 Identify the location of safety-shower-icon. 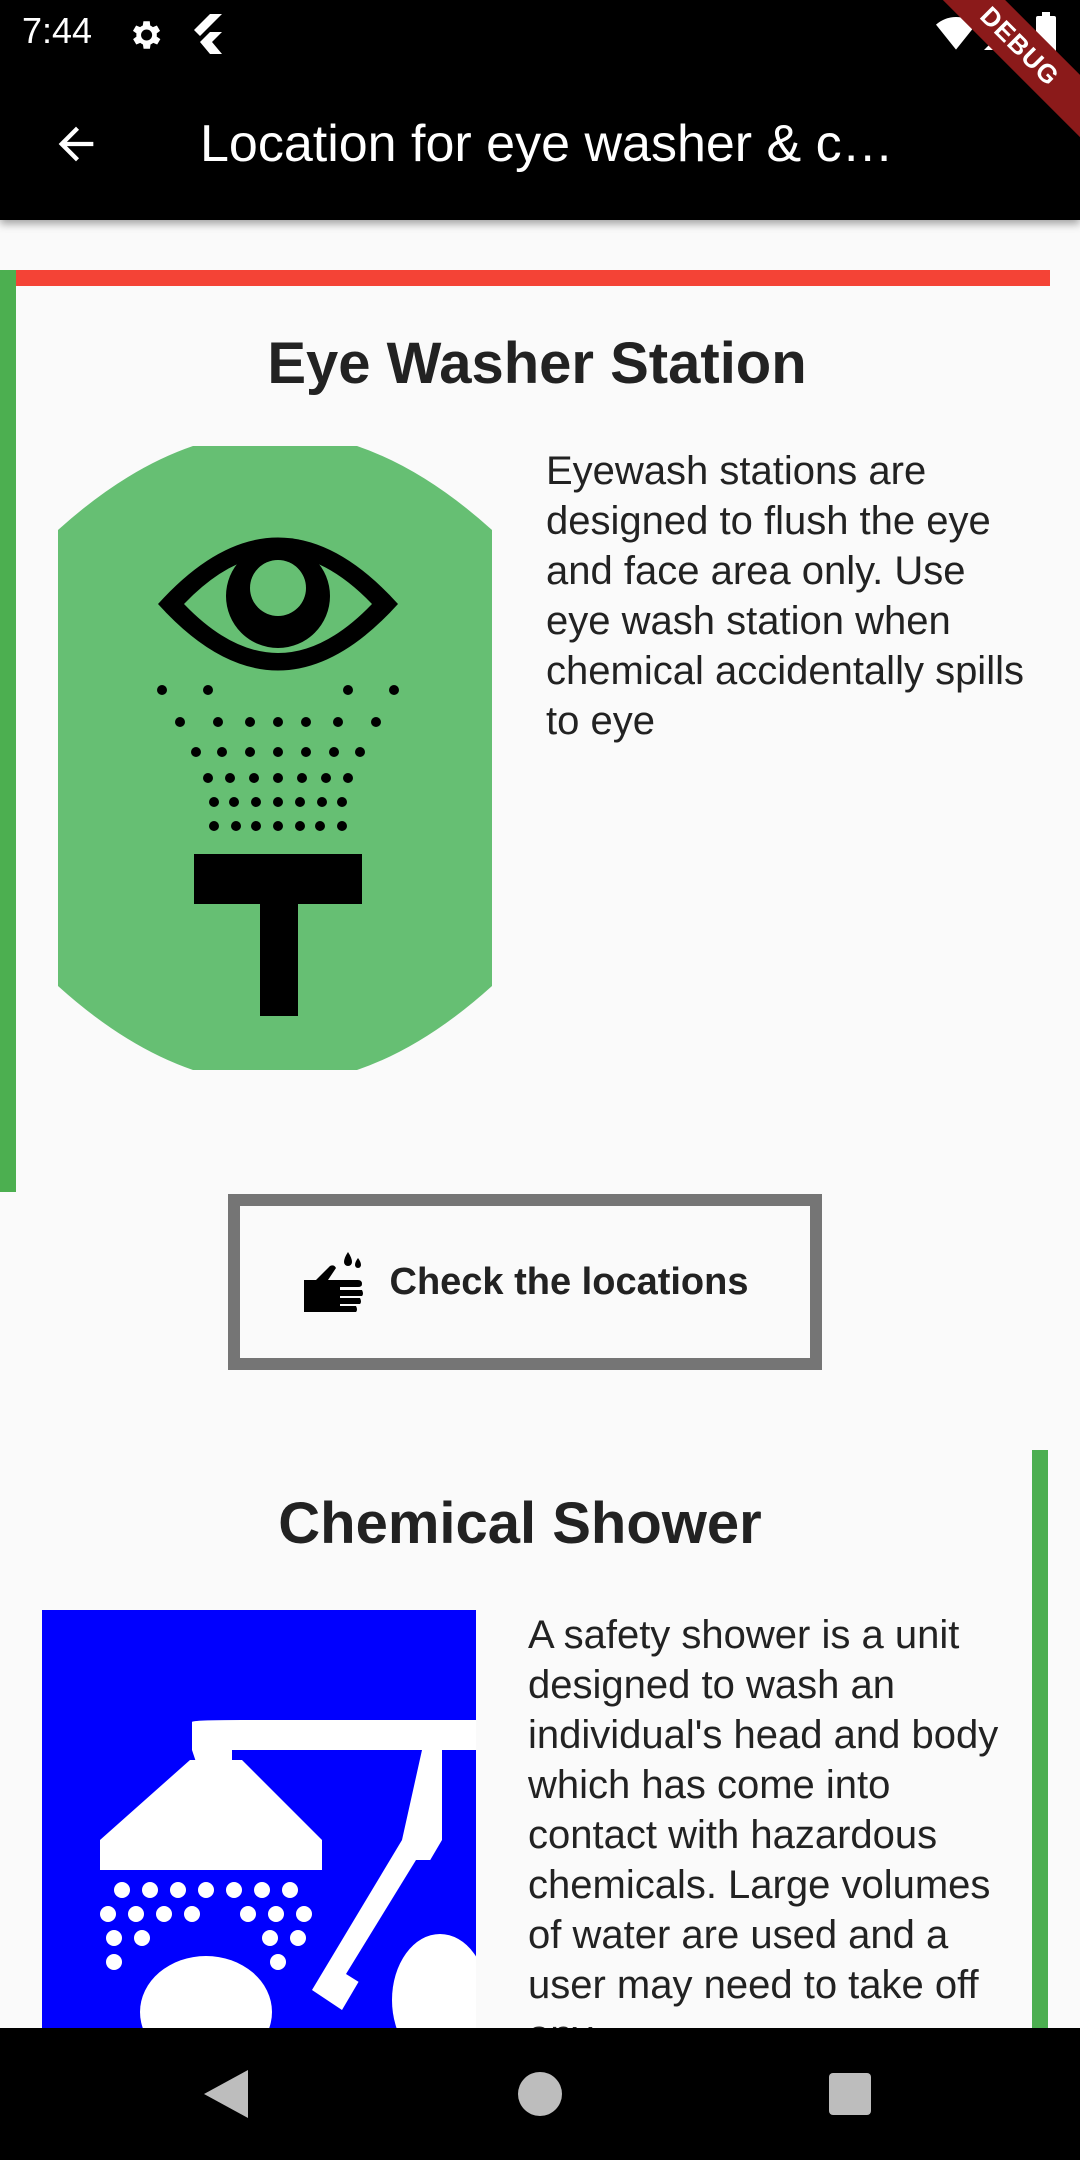
(259, 1819).